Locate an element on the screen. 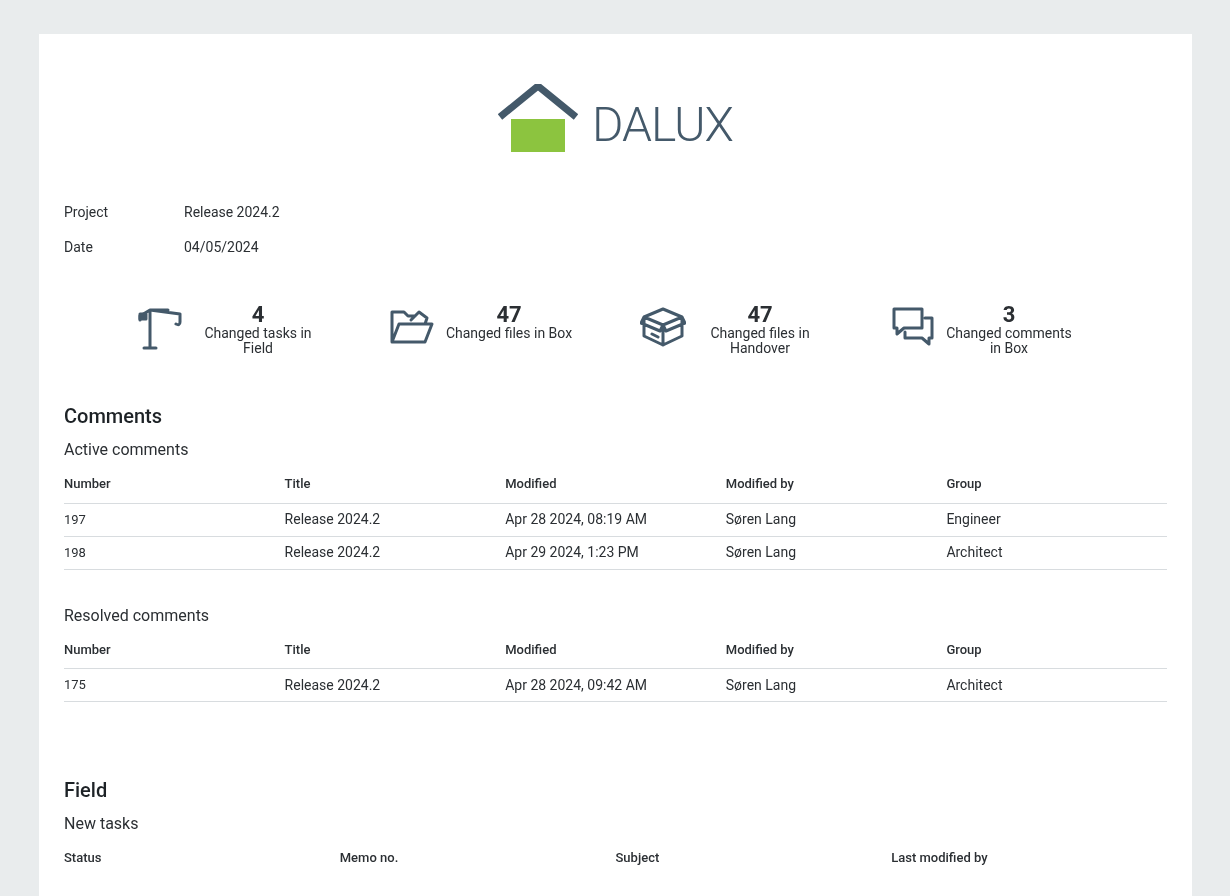 This screenshot has width=1230, height=896. stat-count: 3 is located at coordinates (1009, 315).